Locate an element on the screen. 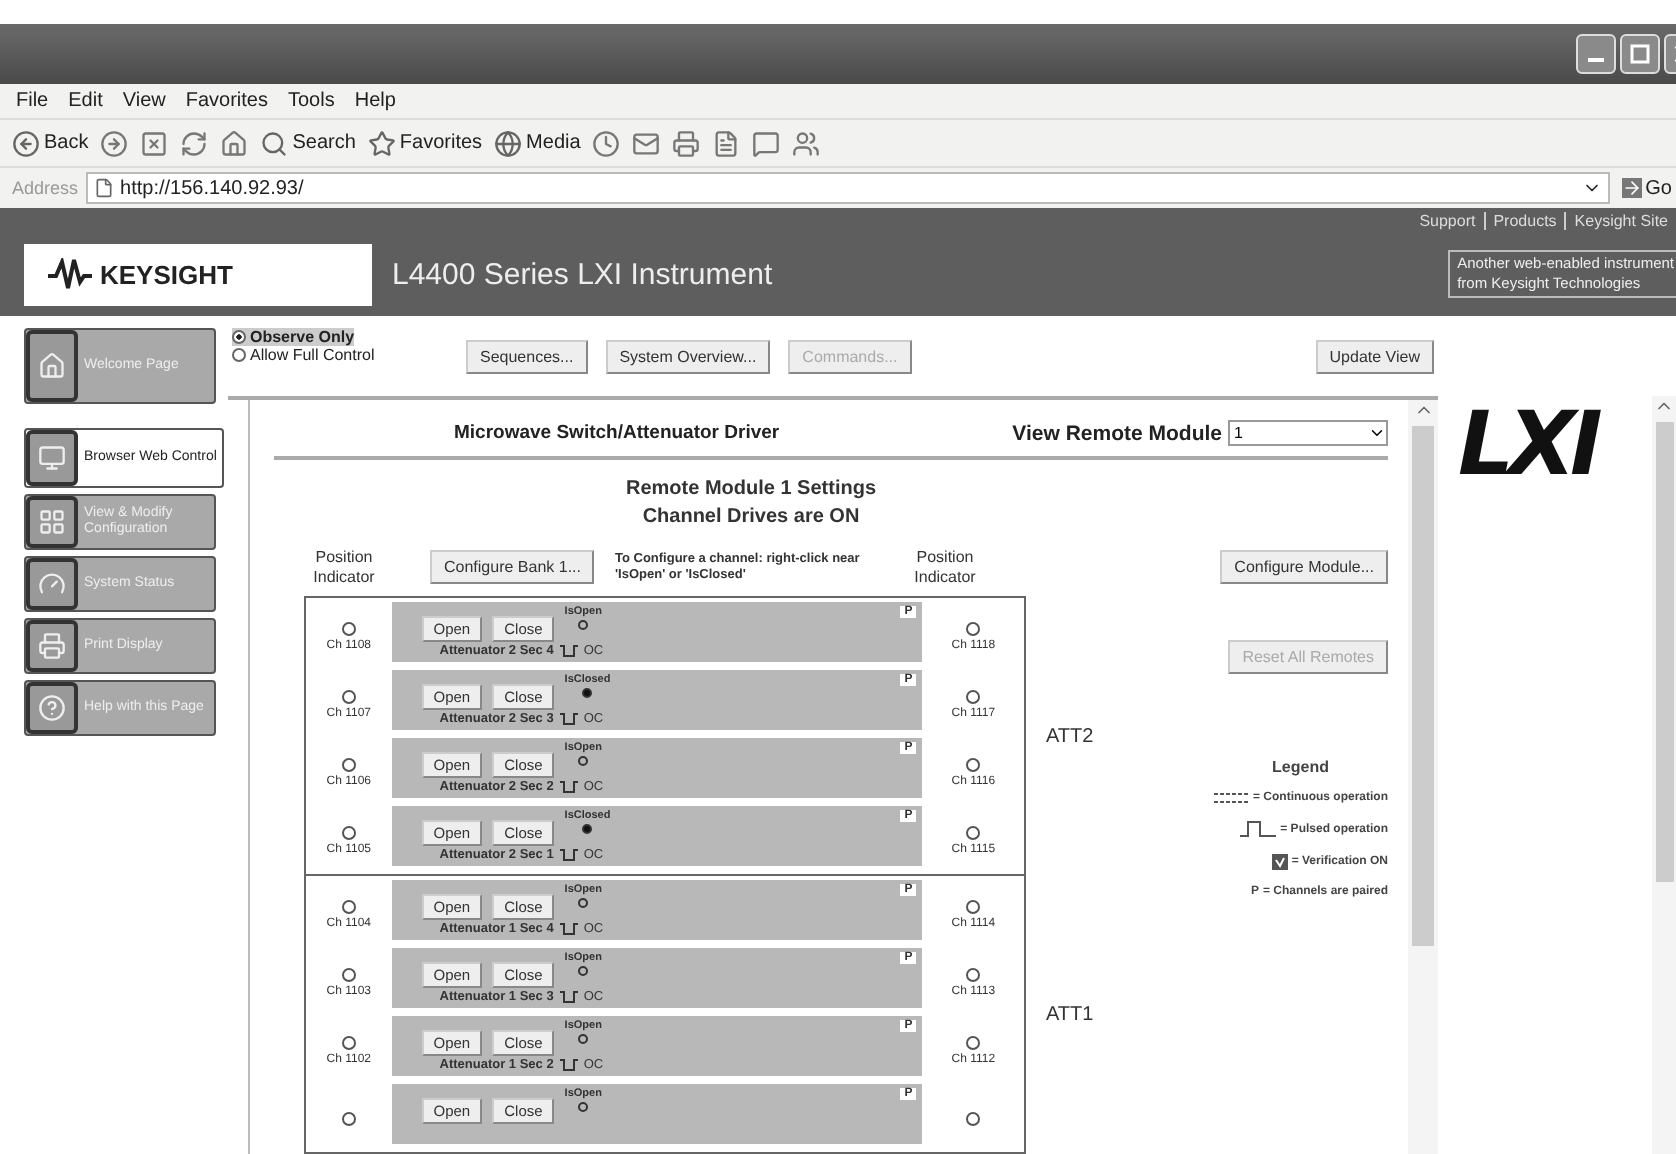 The image size is (1676, 1154). monitor-icon is located at coordinates (52, 458).